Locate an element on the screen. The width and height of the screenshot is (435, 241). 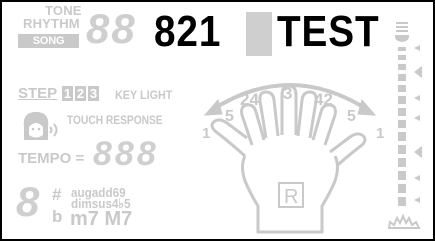
face-icon is located at coordinates (40, 126).